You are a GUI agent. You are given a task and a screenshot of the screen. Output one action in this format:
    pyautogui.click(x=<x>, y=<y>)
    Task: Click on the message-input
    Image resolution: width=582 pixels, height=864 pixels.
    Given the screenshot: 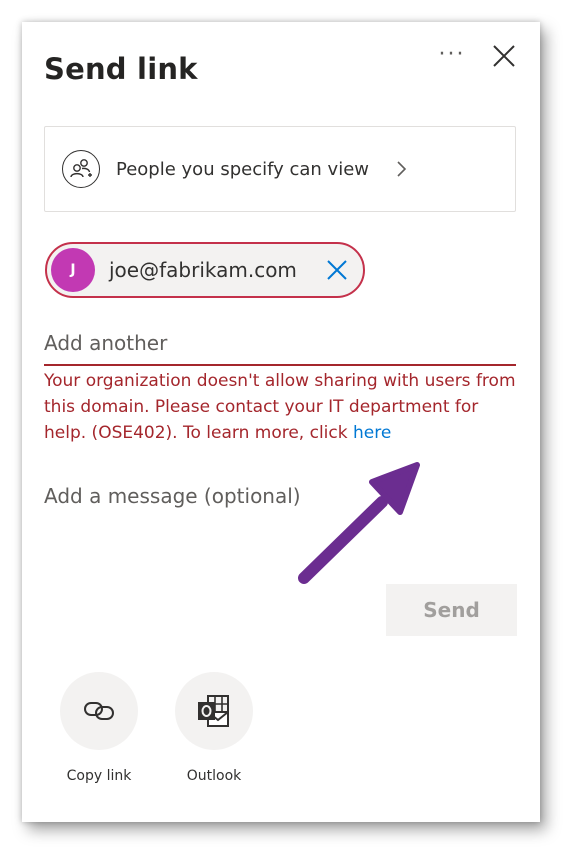 What is the action you would take?
    pyautogui.click(x=280, y=529)
    